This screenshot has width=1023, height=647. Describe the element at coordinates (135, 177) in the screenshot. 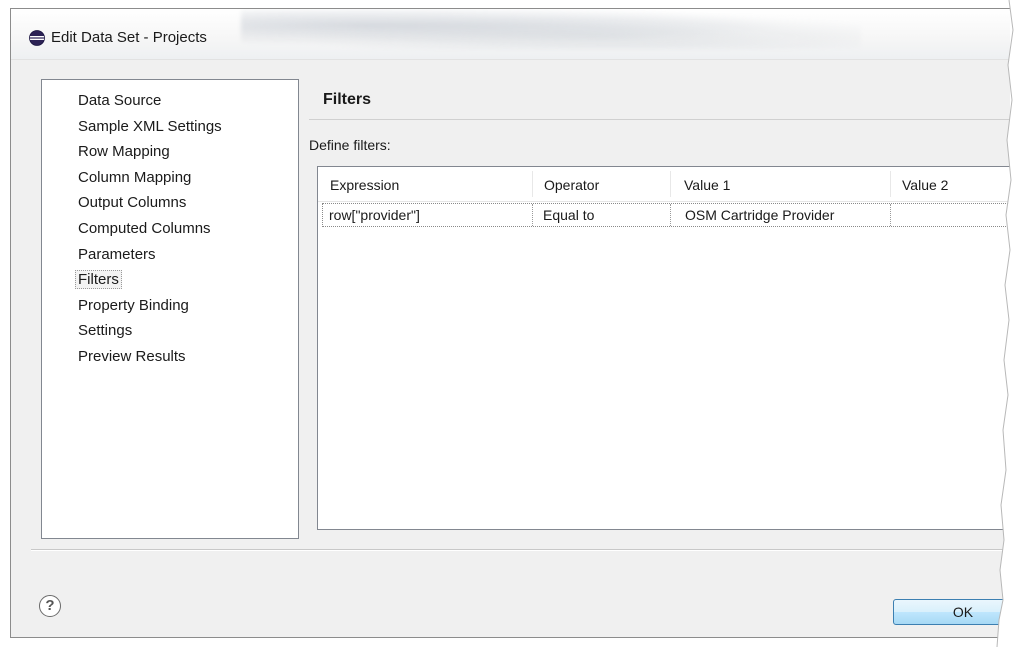

I see `nav-item-label: Column Mapping` at that location.